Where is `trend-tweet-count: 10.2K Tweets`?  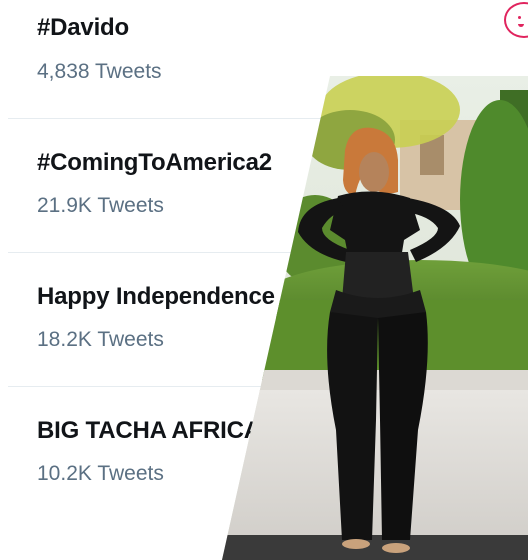
trend-tweet-count: 10.2K Tweets is located at coordinates (100, 473).